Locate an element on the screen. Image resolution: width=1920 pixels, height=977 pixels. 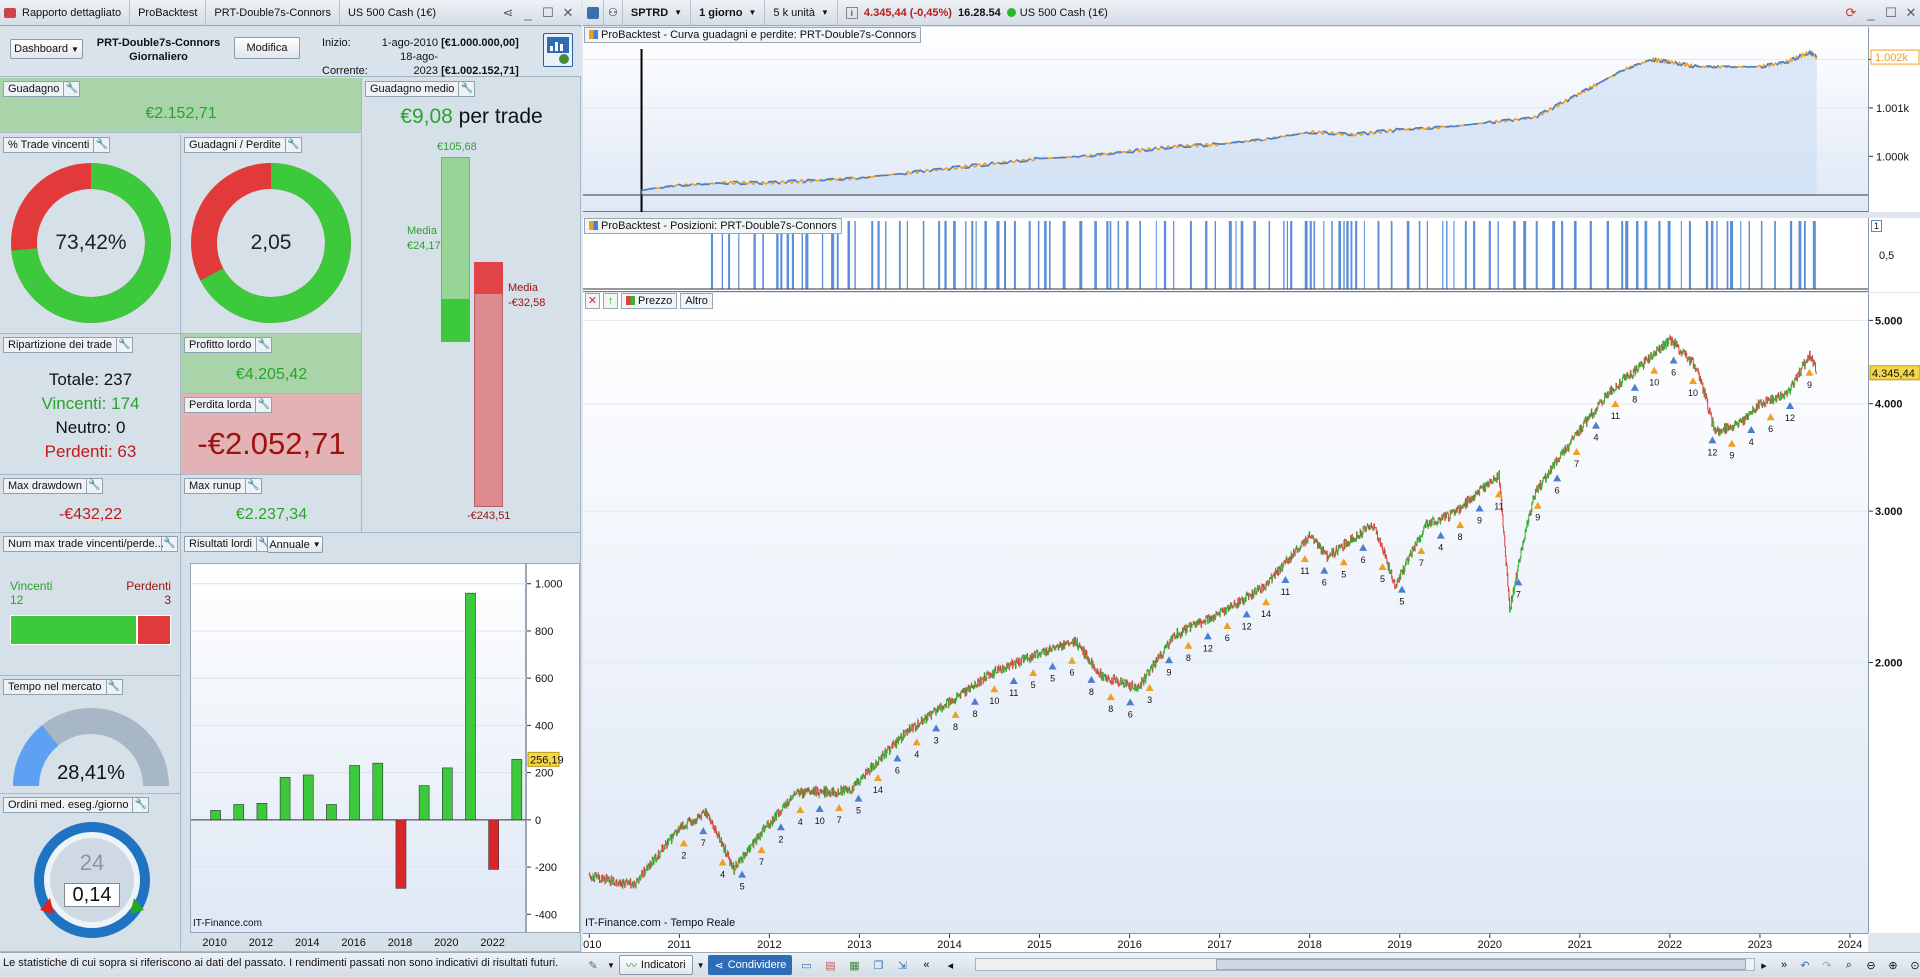
undo-icon: ↶ is located at coordinates (1805, 965).